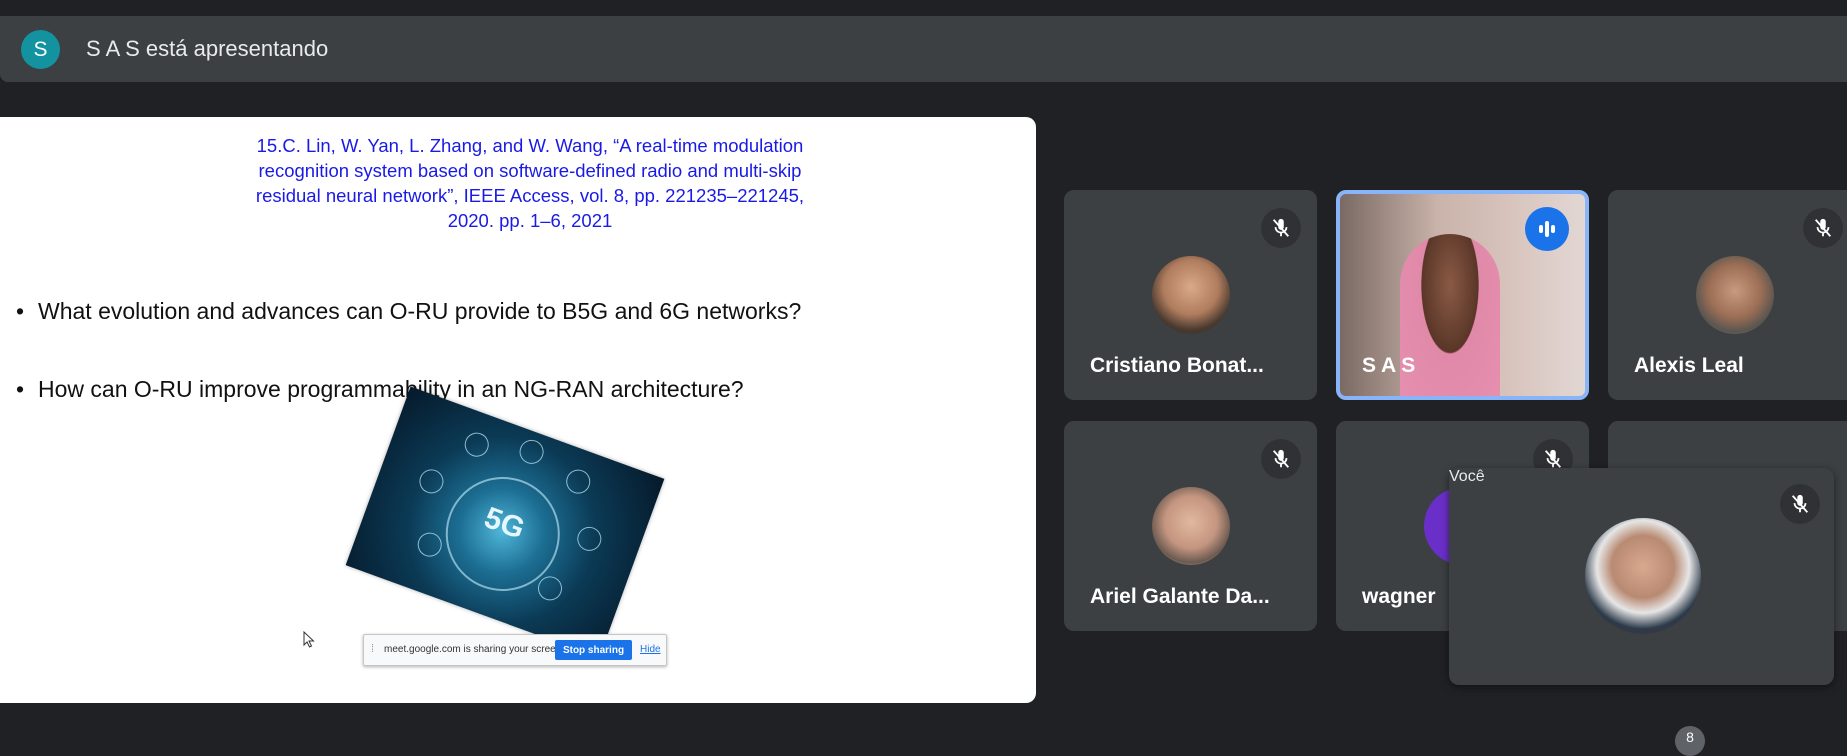 This screenshot has width=1847, height=756. I want to click on participant-tile-speaking: S A S, so click(1462, 295).